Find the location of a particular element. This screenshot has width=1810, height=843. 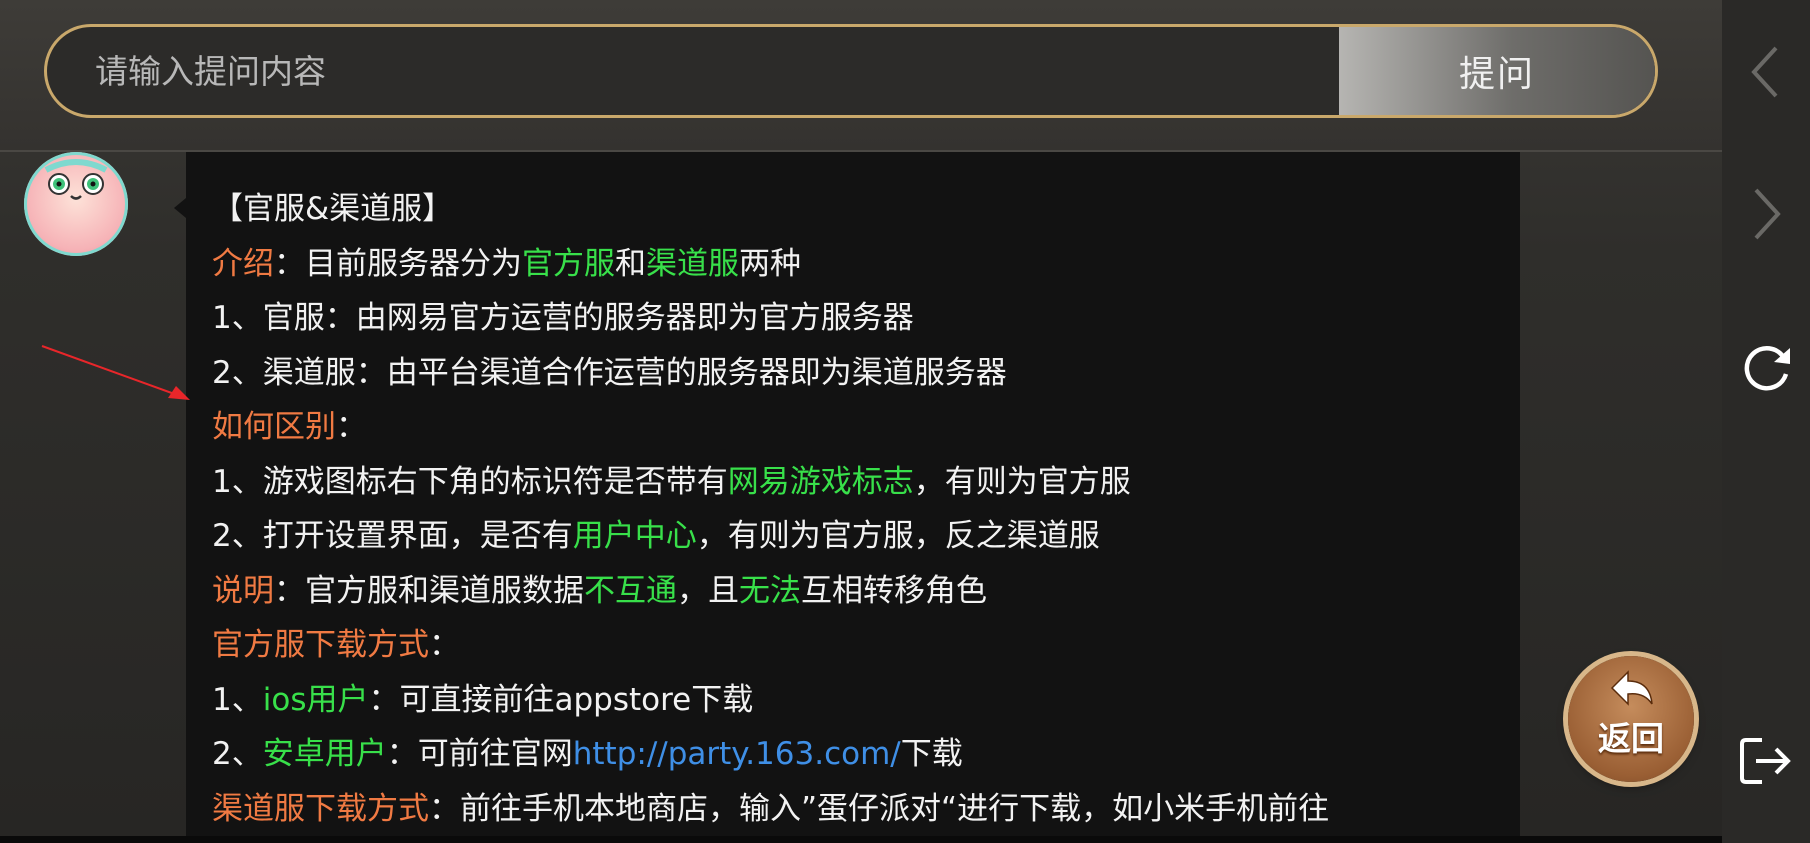

message-segment: ：可前往官网 is located at coordinates (479, 754).